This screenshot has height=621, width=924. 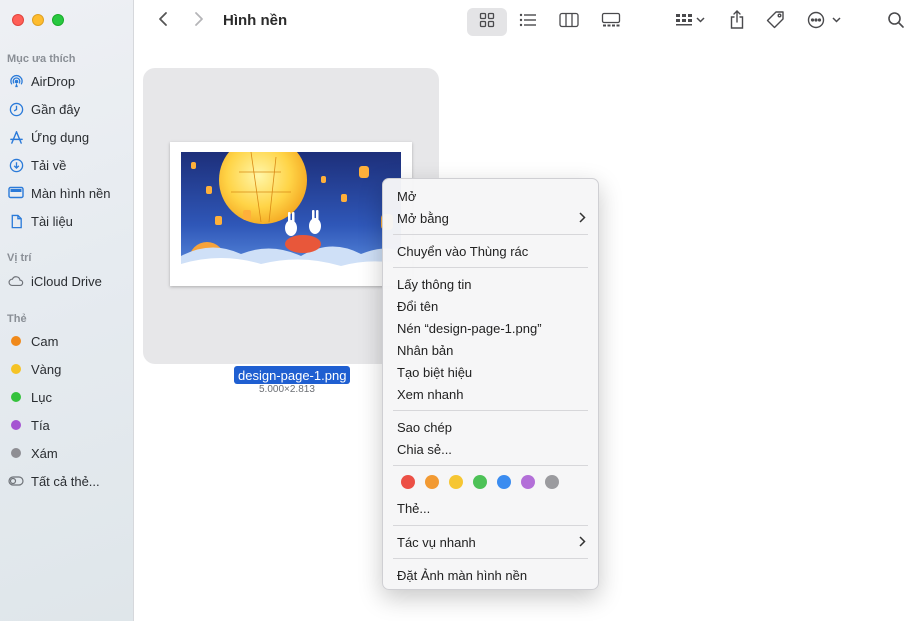 I want to click on menu-item-label: Mở bằng, so click(x=423, y=218).